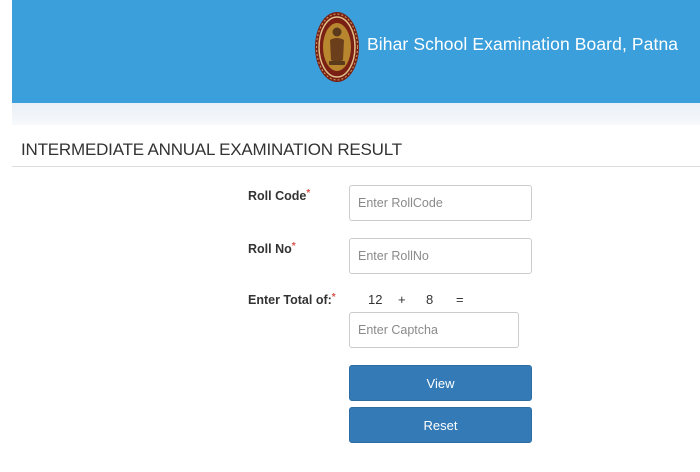 This screenshot has height=472, width=700. Describe the element at coordinates (211, 149) in the screenshot. I see `page-title: INTERMEDIATE ANNUAL EXAMINATION RESULT` at that location.